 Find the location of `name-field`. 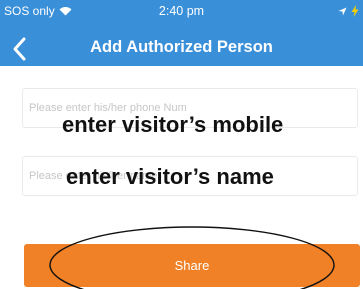

name-field is located at coordinates (190, 176).